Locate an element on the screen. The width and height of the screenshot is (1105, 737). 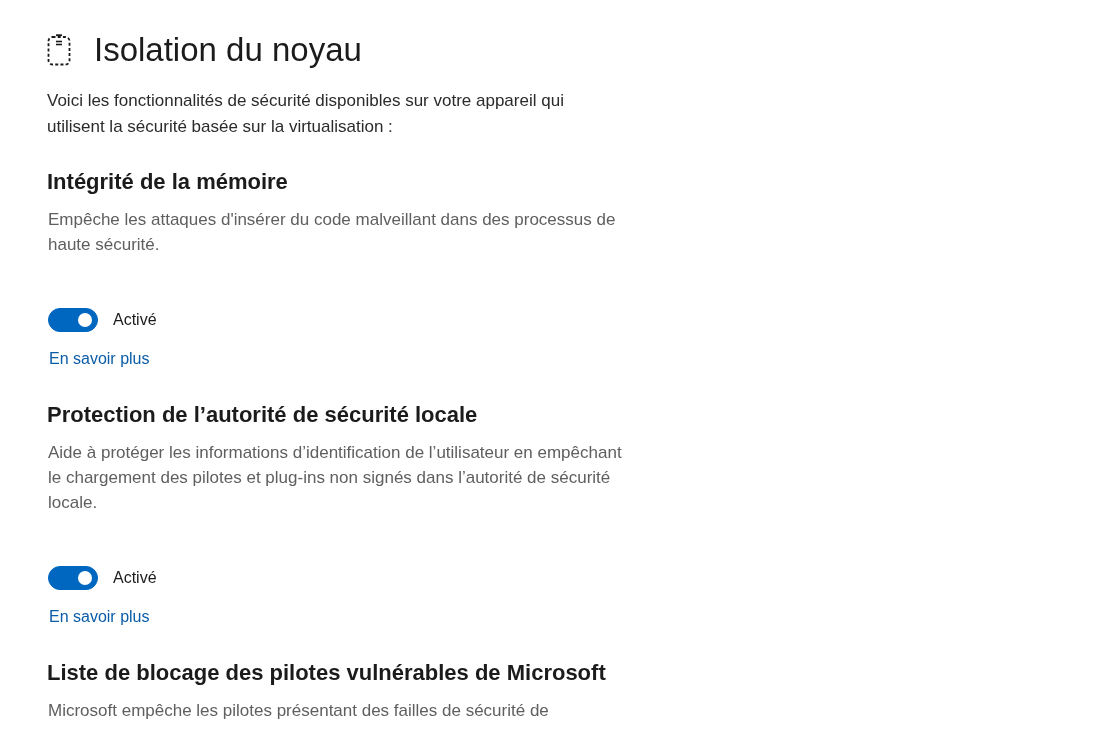
section-description: Aide à protéger les informations d’identification de l’utilisateur en empêchant le chargement des pilotes et plug-ins non signés dans l’autorité de sécurité locale. is located at coordinates (335, 478).